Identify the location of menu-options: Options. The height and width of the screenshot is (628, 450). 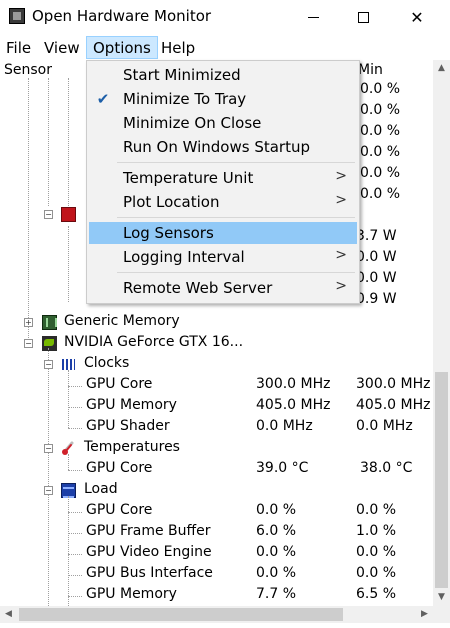
(122, 47).